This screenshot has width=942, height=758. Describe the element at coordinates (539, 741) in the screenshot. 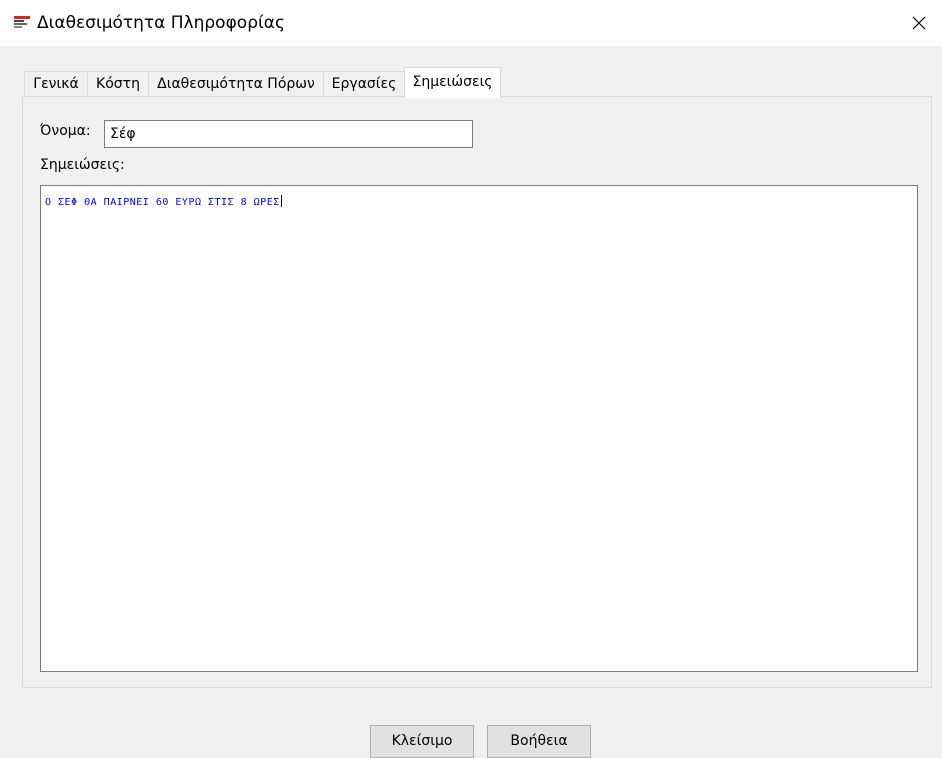

I see `help-button: Βοήθεια` at that location.